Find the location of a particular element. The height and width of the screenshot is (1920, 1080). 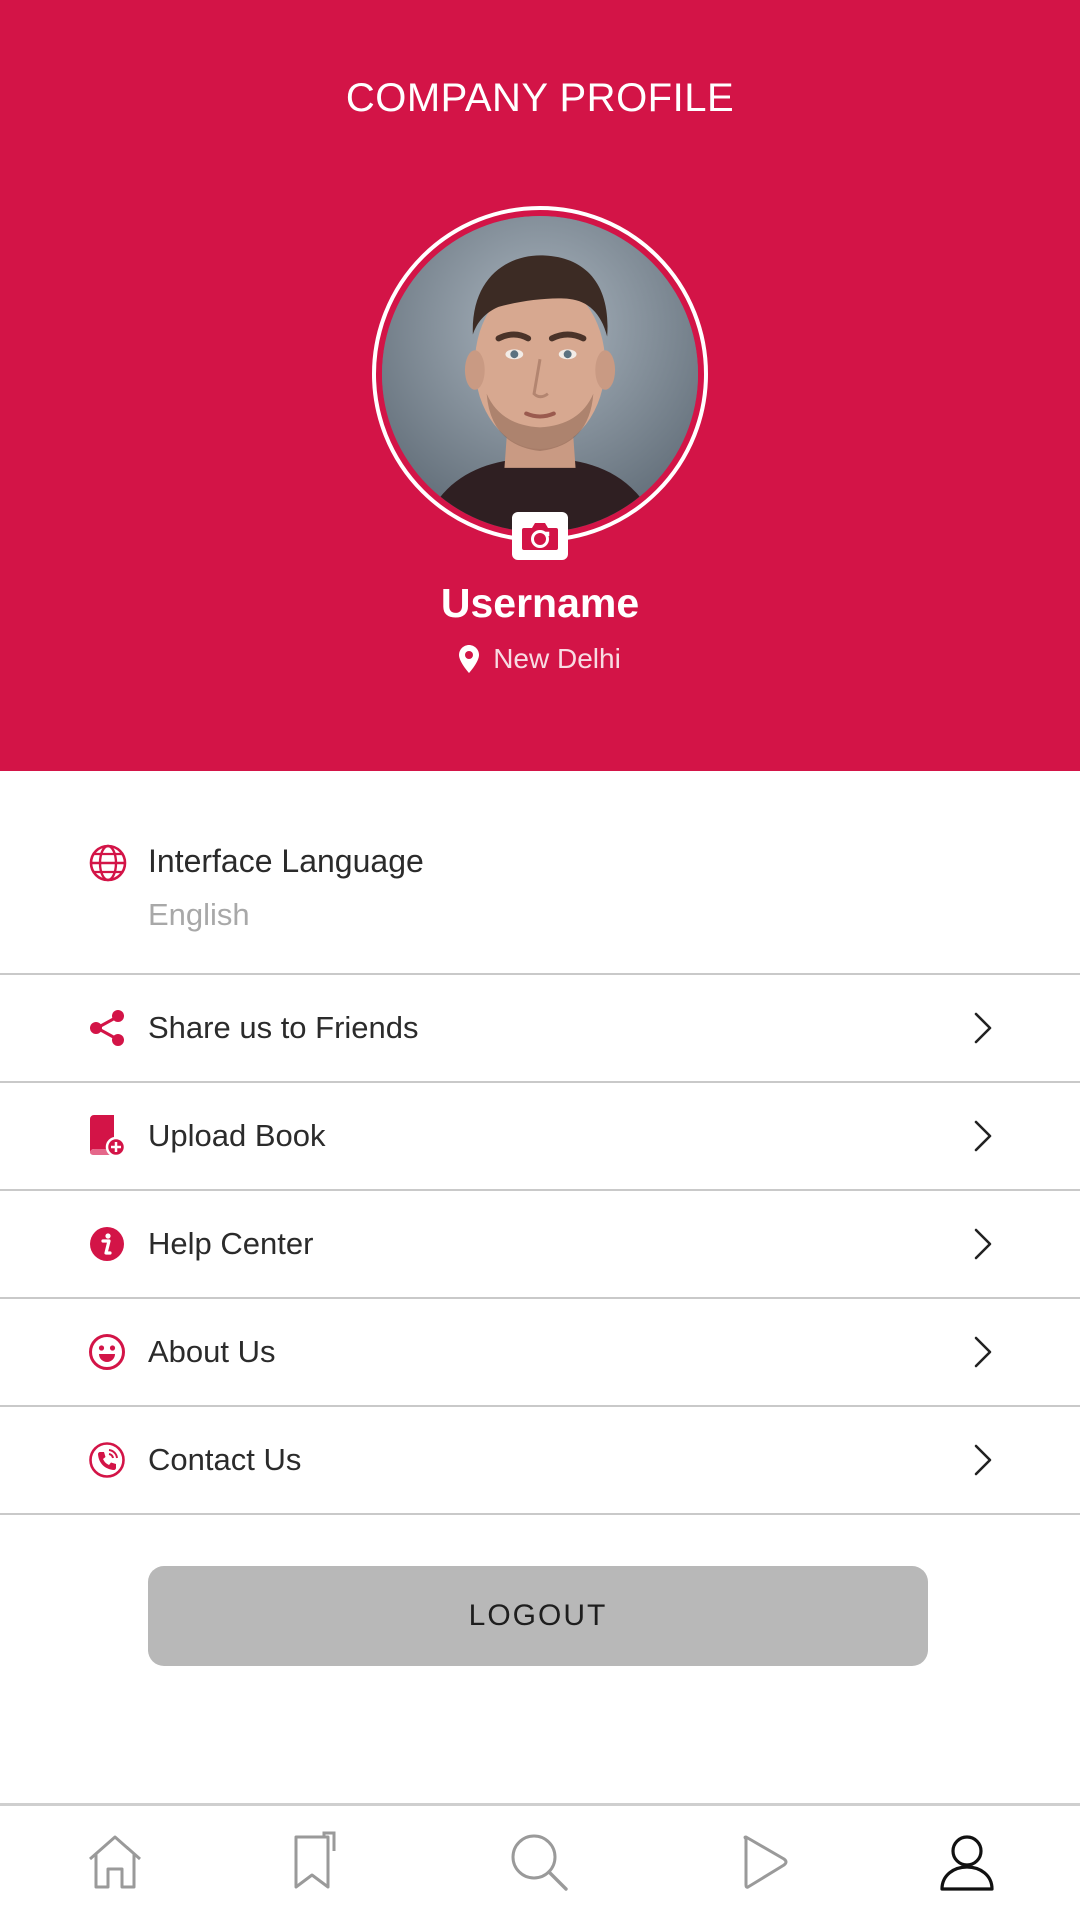

info-icon is located at coordinates (107, 1244).